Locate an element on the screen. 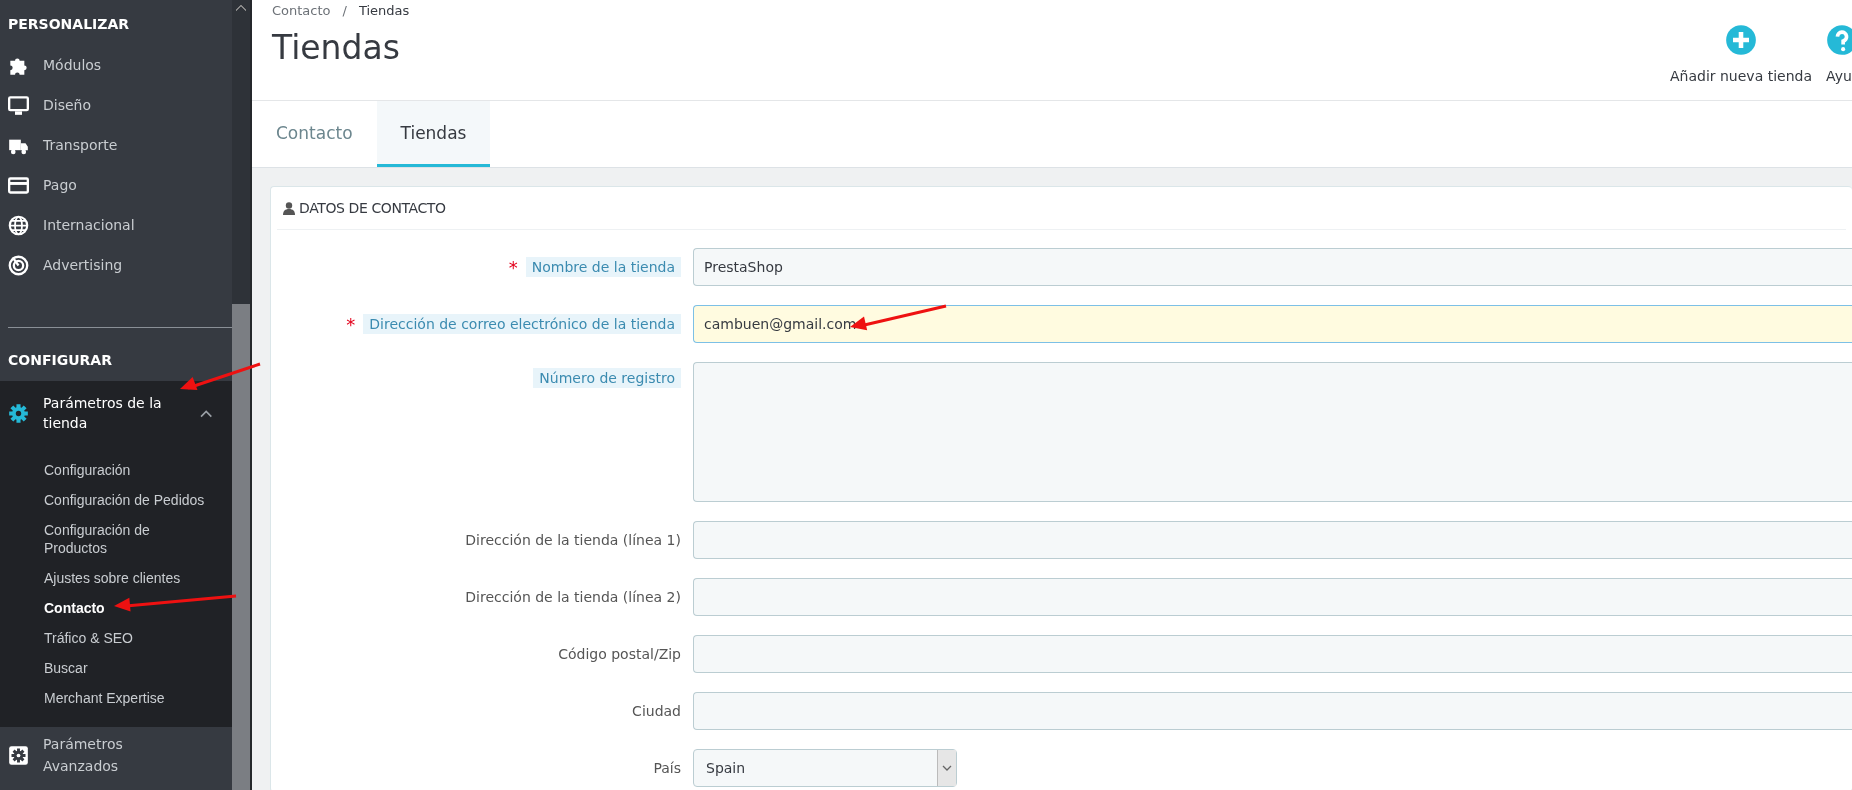  sidebar-item: Diseño is located at coordinates (116, 105).